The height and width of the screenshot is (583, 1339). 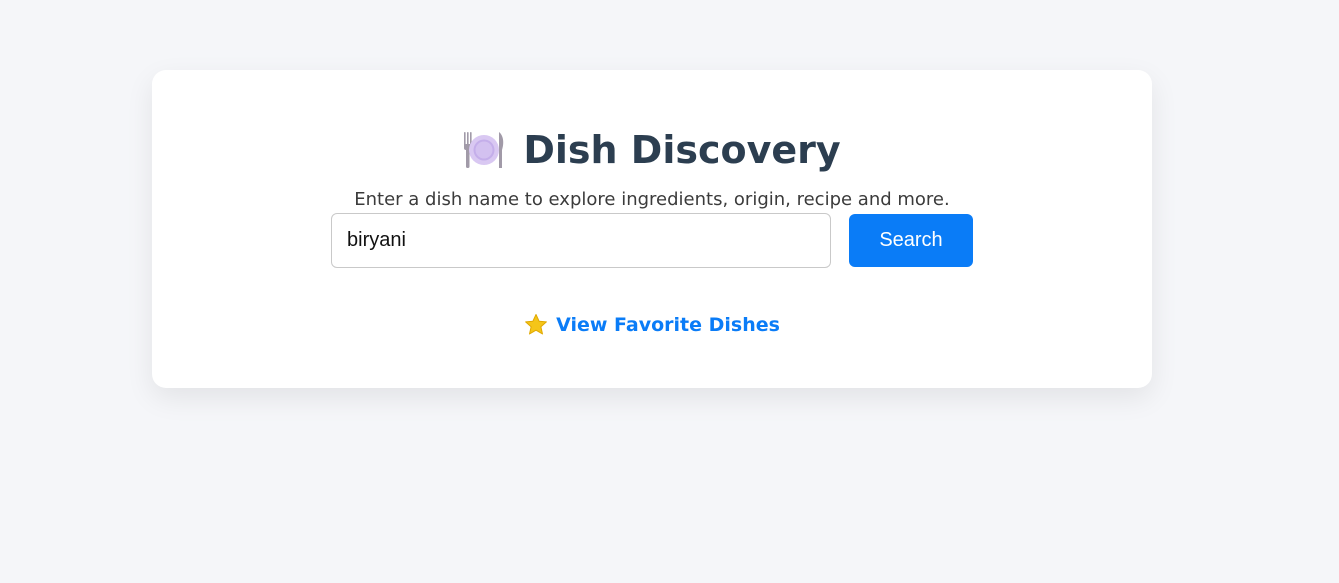 I want to click on view-favorites-link: View Favorite Dishes, so click(x=652, y=325).